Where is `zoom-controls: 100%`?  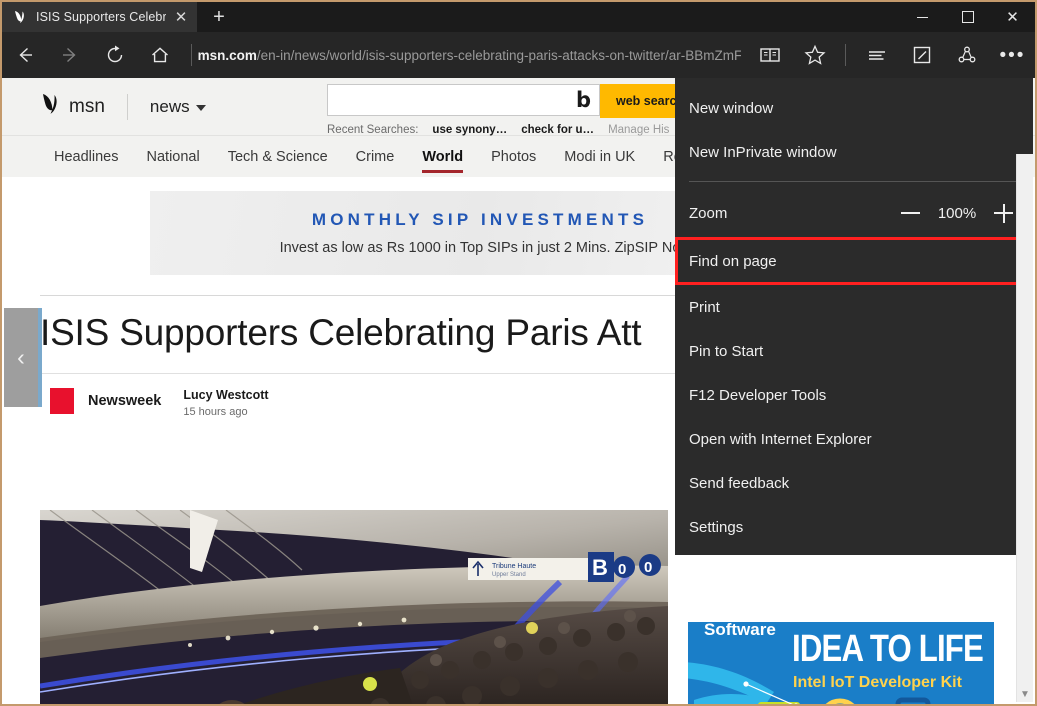 zoom-controls: 100% is located at coordinates (957, 213).